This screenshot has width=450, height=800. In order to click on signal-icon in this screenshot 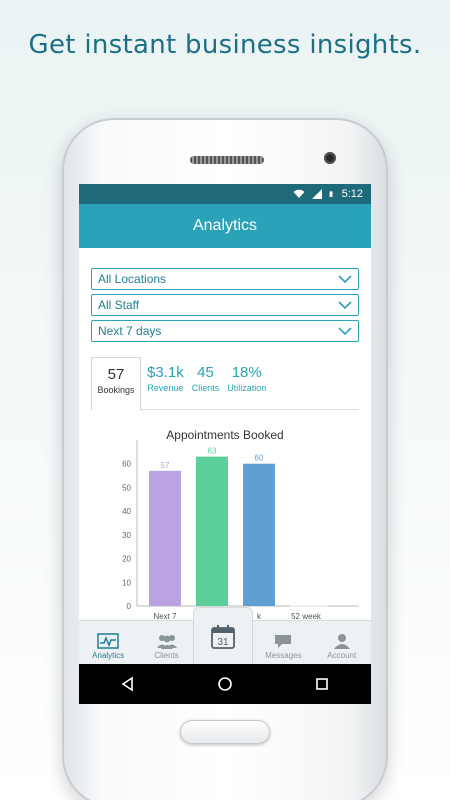, I will do `click(316, 194)`.